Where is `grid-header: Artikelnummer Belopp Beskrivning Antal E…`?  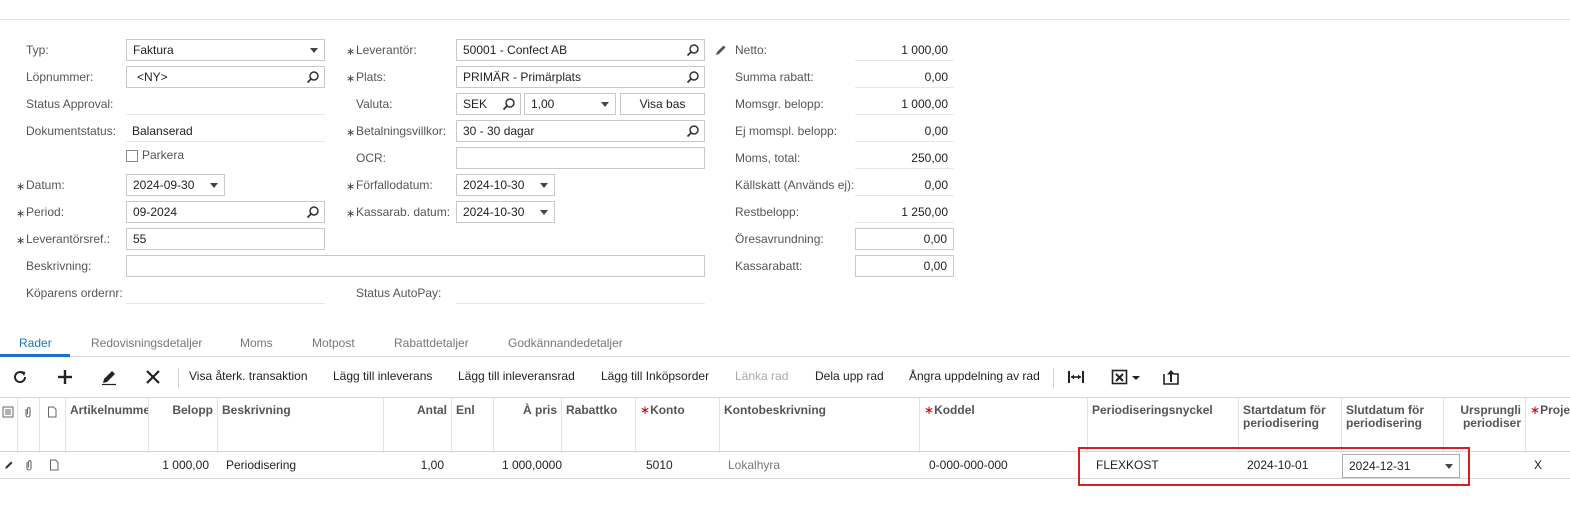 grid-header: Artikelnummer Belopp Beskrivning Antal E… is located at coordinates (785, 425).